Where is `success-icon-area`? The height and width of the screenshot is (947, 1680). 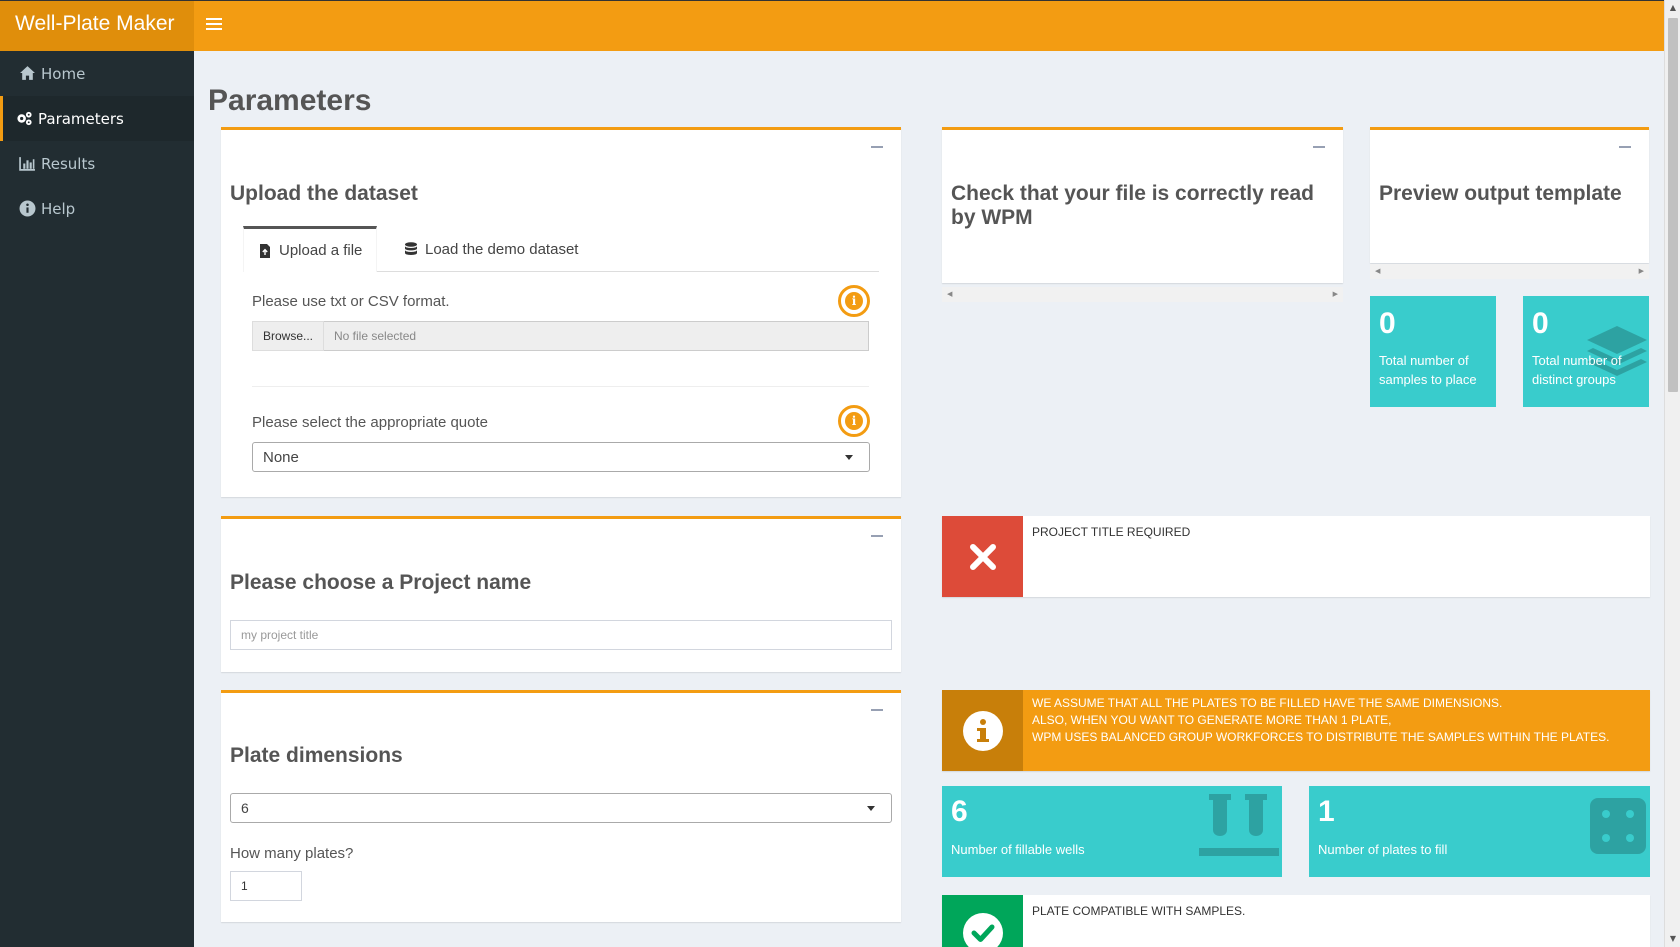 success-icon-area is located at coordinates (982, 921).